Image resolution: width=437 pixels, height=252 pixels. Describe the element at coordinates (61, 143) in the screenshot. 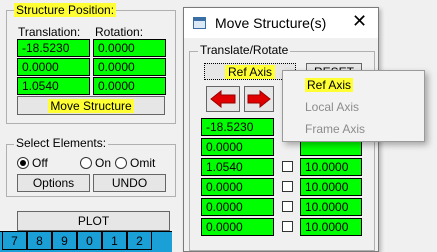

I see `select-elements-title: Select Elements:` at that location.